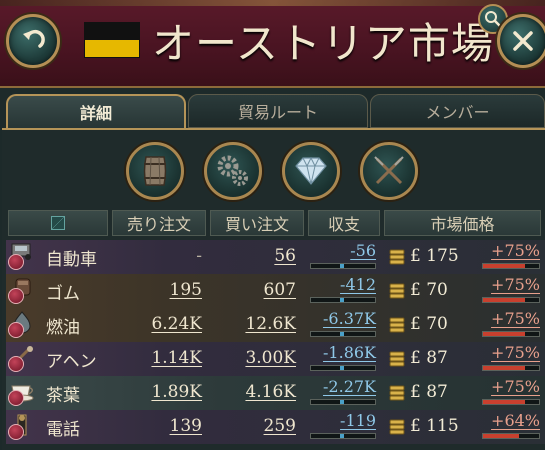 Image resolution: width=545 pixels, height=450 pixels. I want to click on sell-orders-value: 6.24K, so click(176, 324).